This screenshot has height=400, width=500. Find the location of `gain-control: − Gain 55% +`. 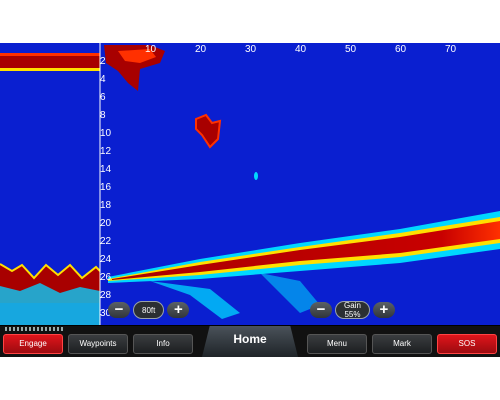

gain-control: − Gain 55% + is located at coordinates (352, 310).